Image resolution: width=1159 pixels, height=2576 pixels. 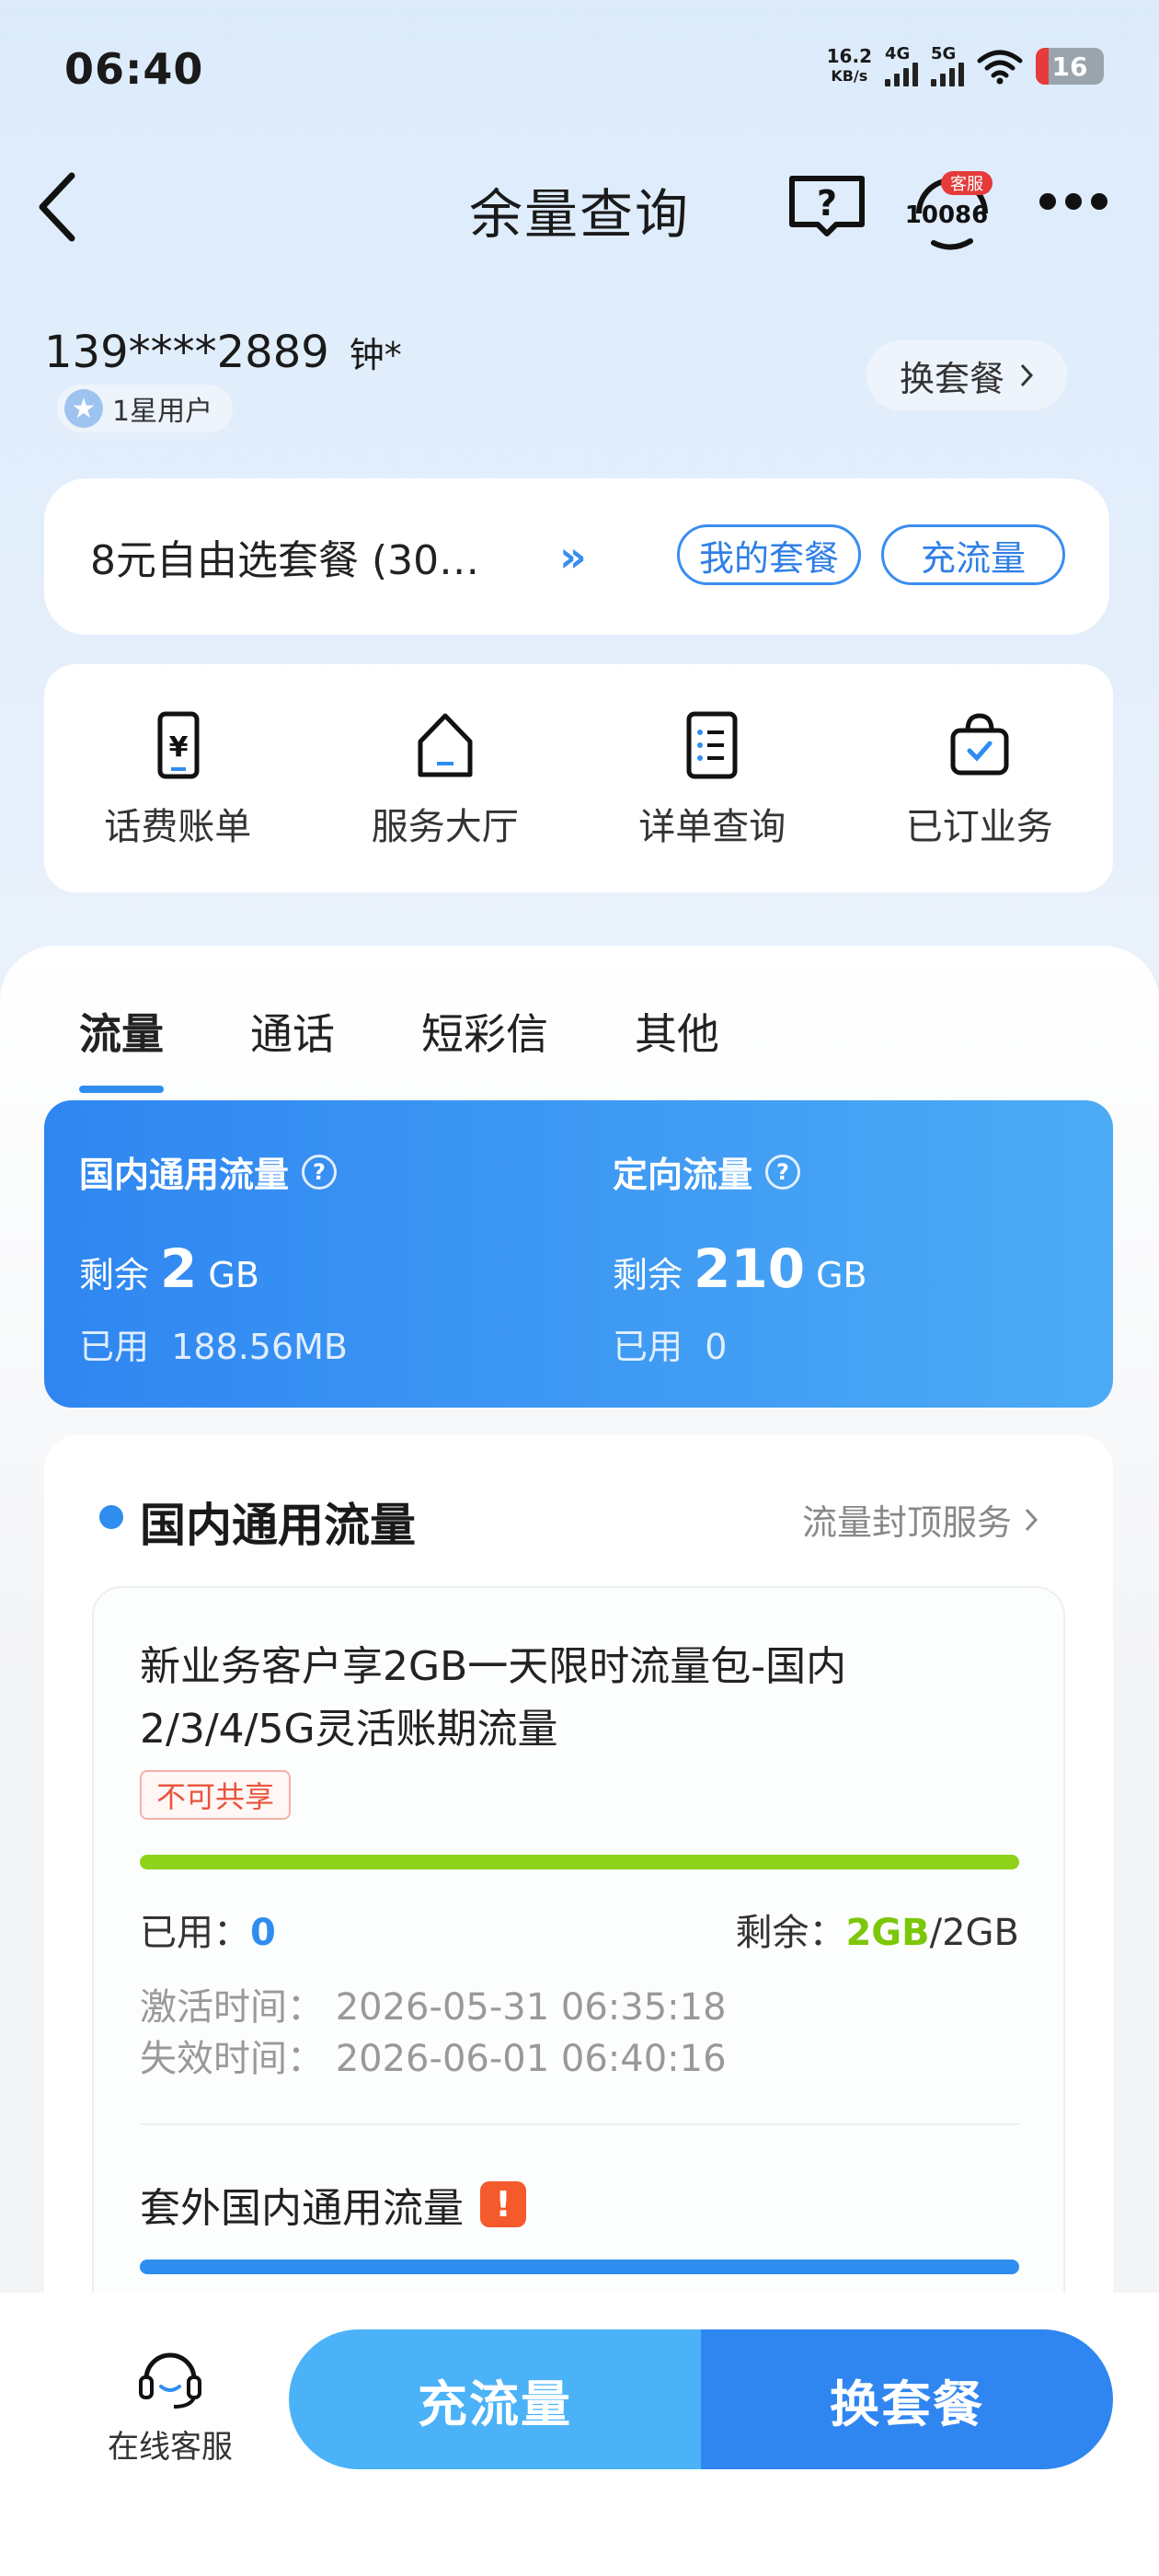 I want to click on my-plan-button: 我的套餐, so click(x=769, y=554).